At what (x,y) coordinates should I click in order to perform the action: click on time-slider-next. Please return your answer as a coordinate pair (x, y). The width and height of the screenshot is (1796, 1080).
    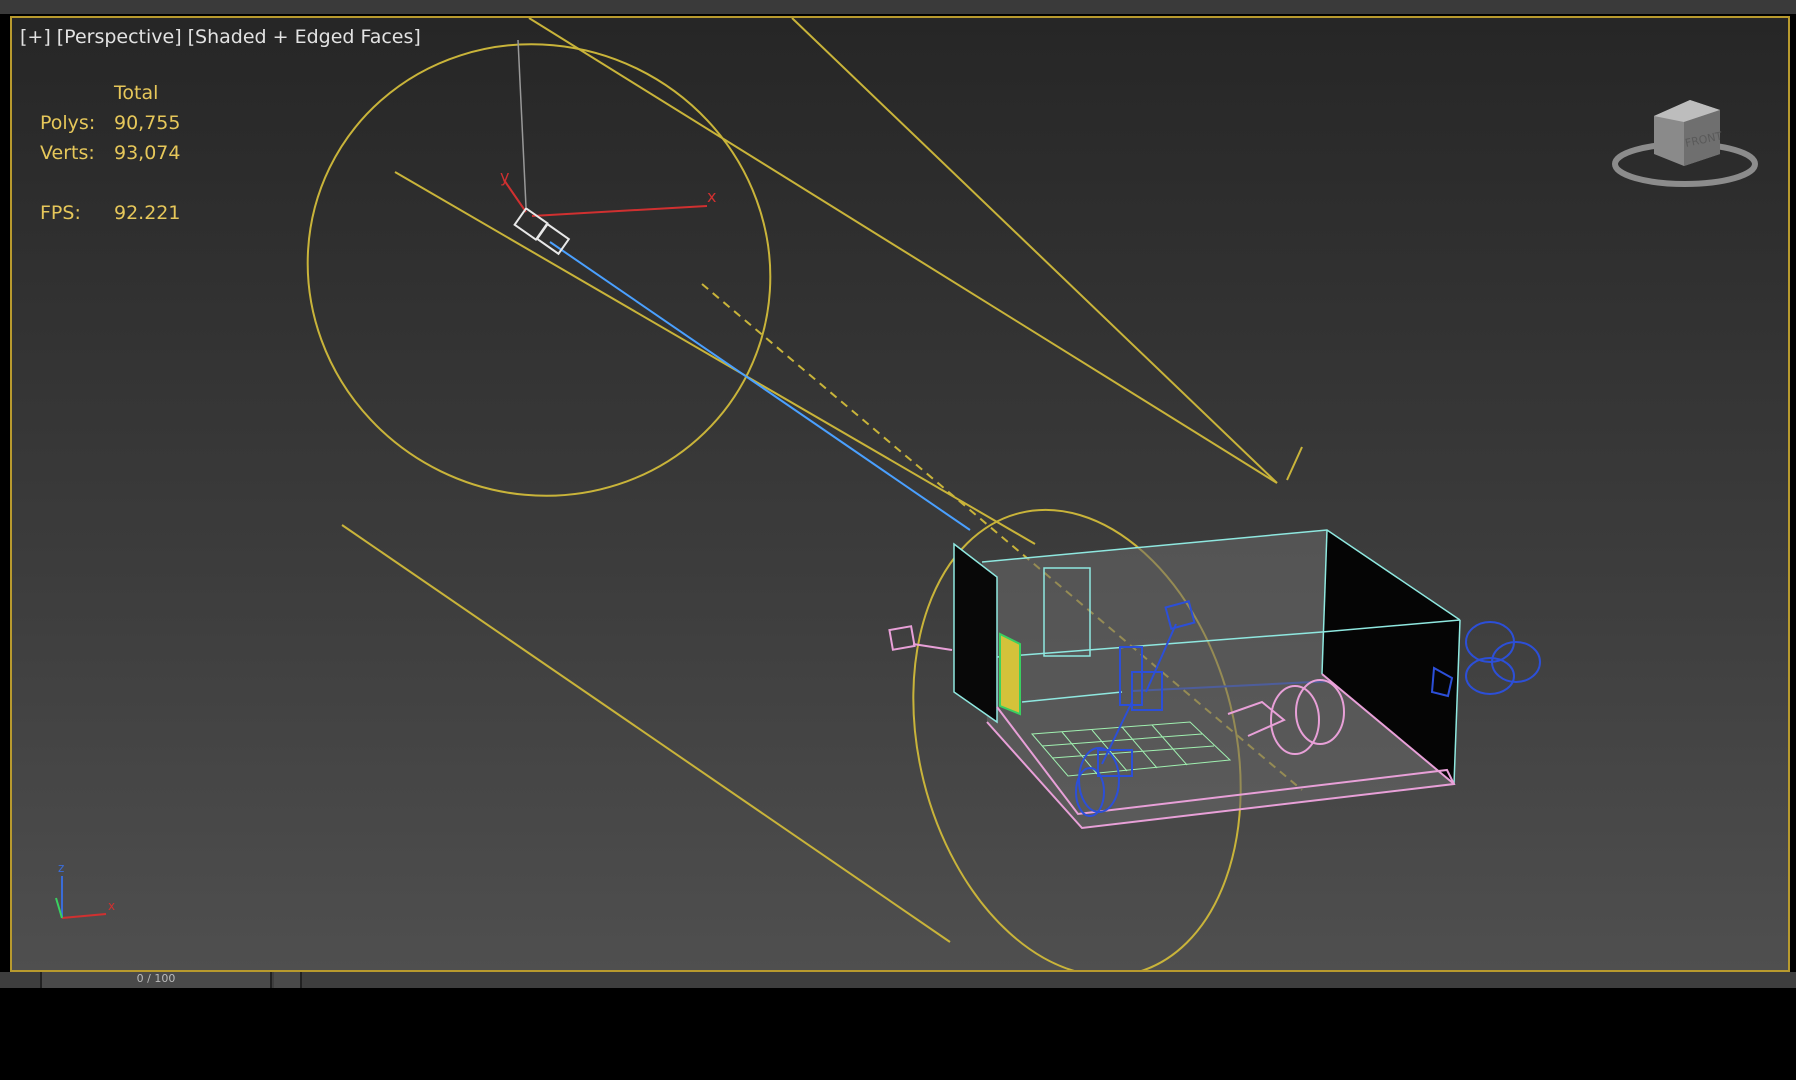
    Looking at the image, I should click on (288, 980).